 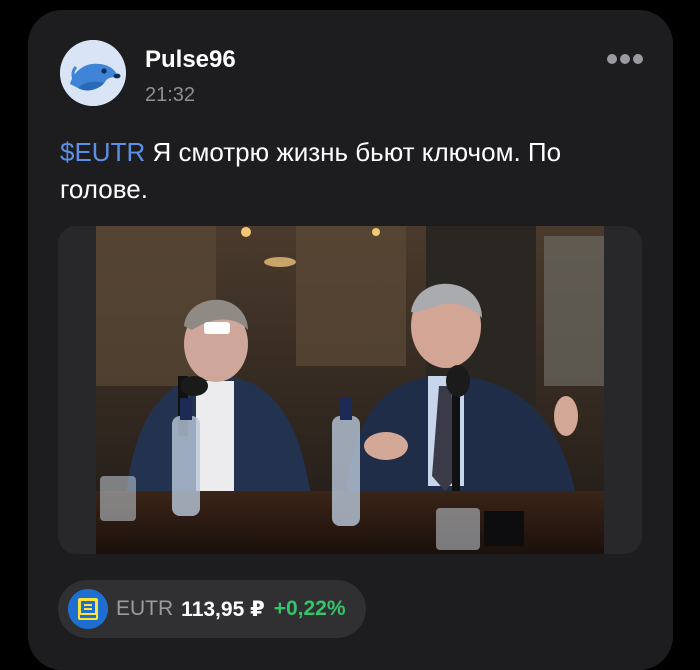 I want to click on seal-avatar-icon, so click(x=93, y=73).